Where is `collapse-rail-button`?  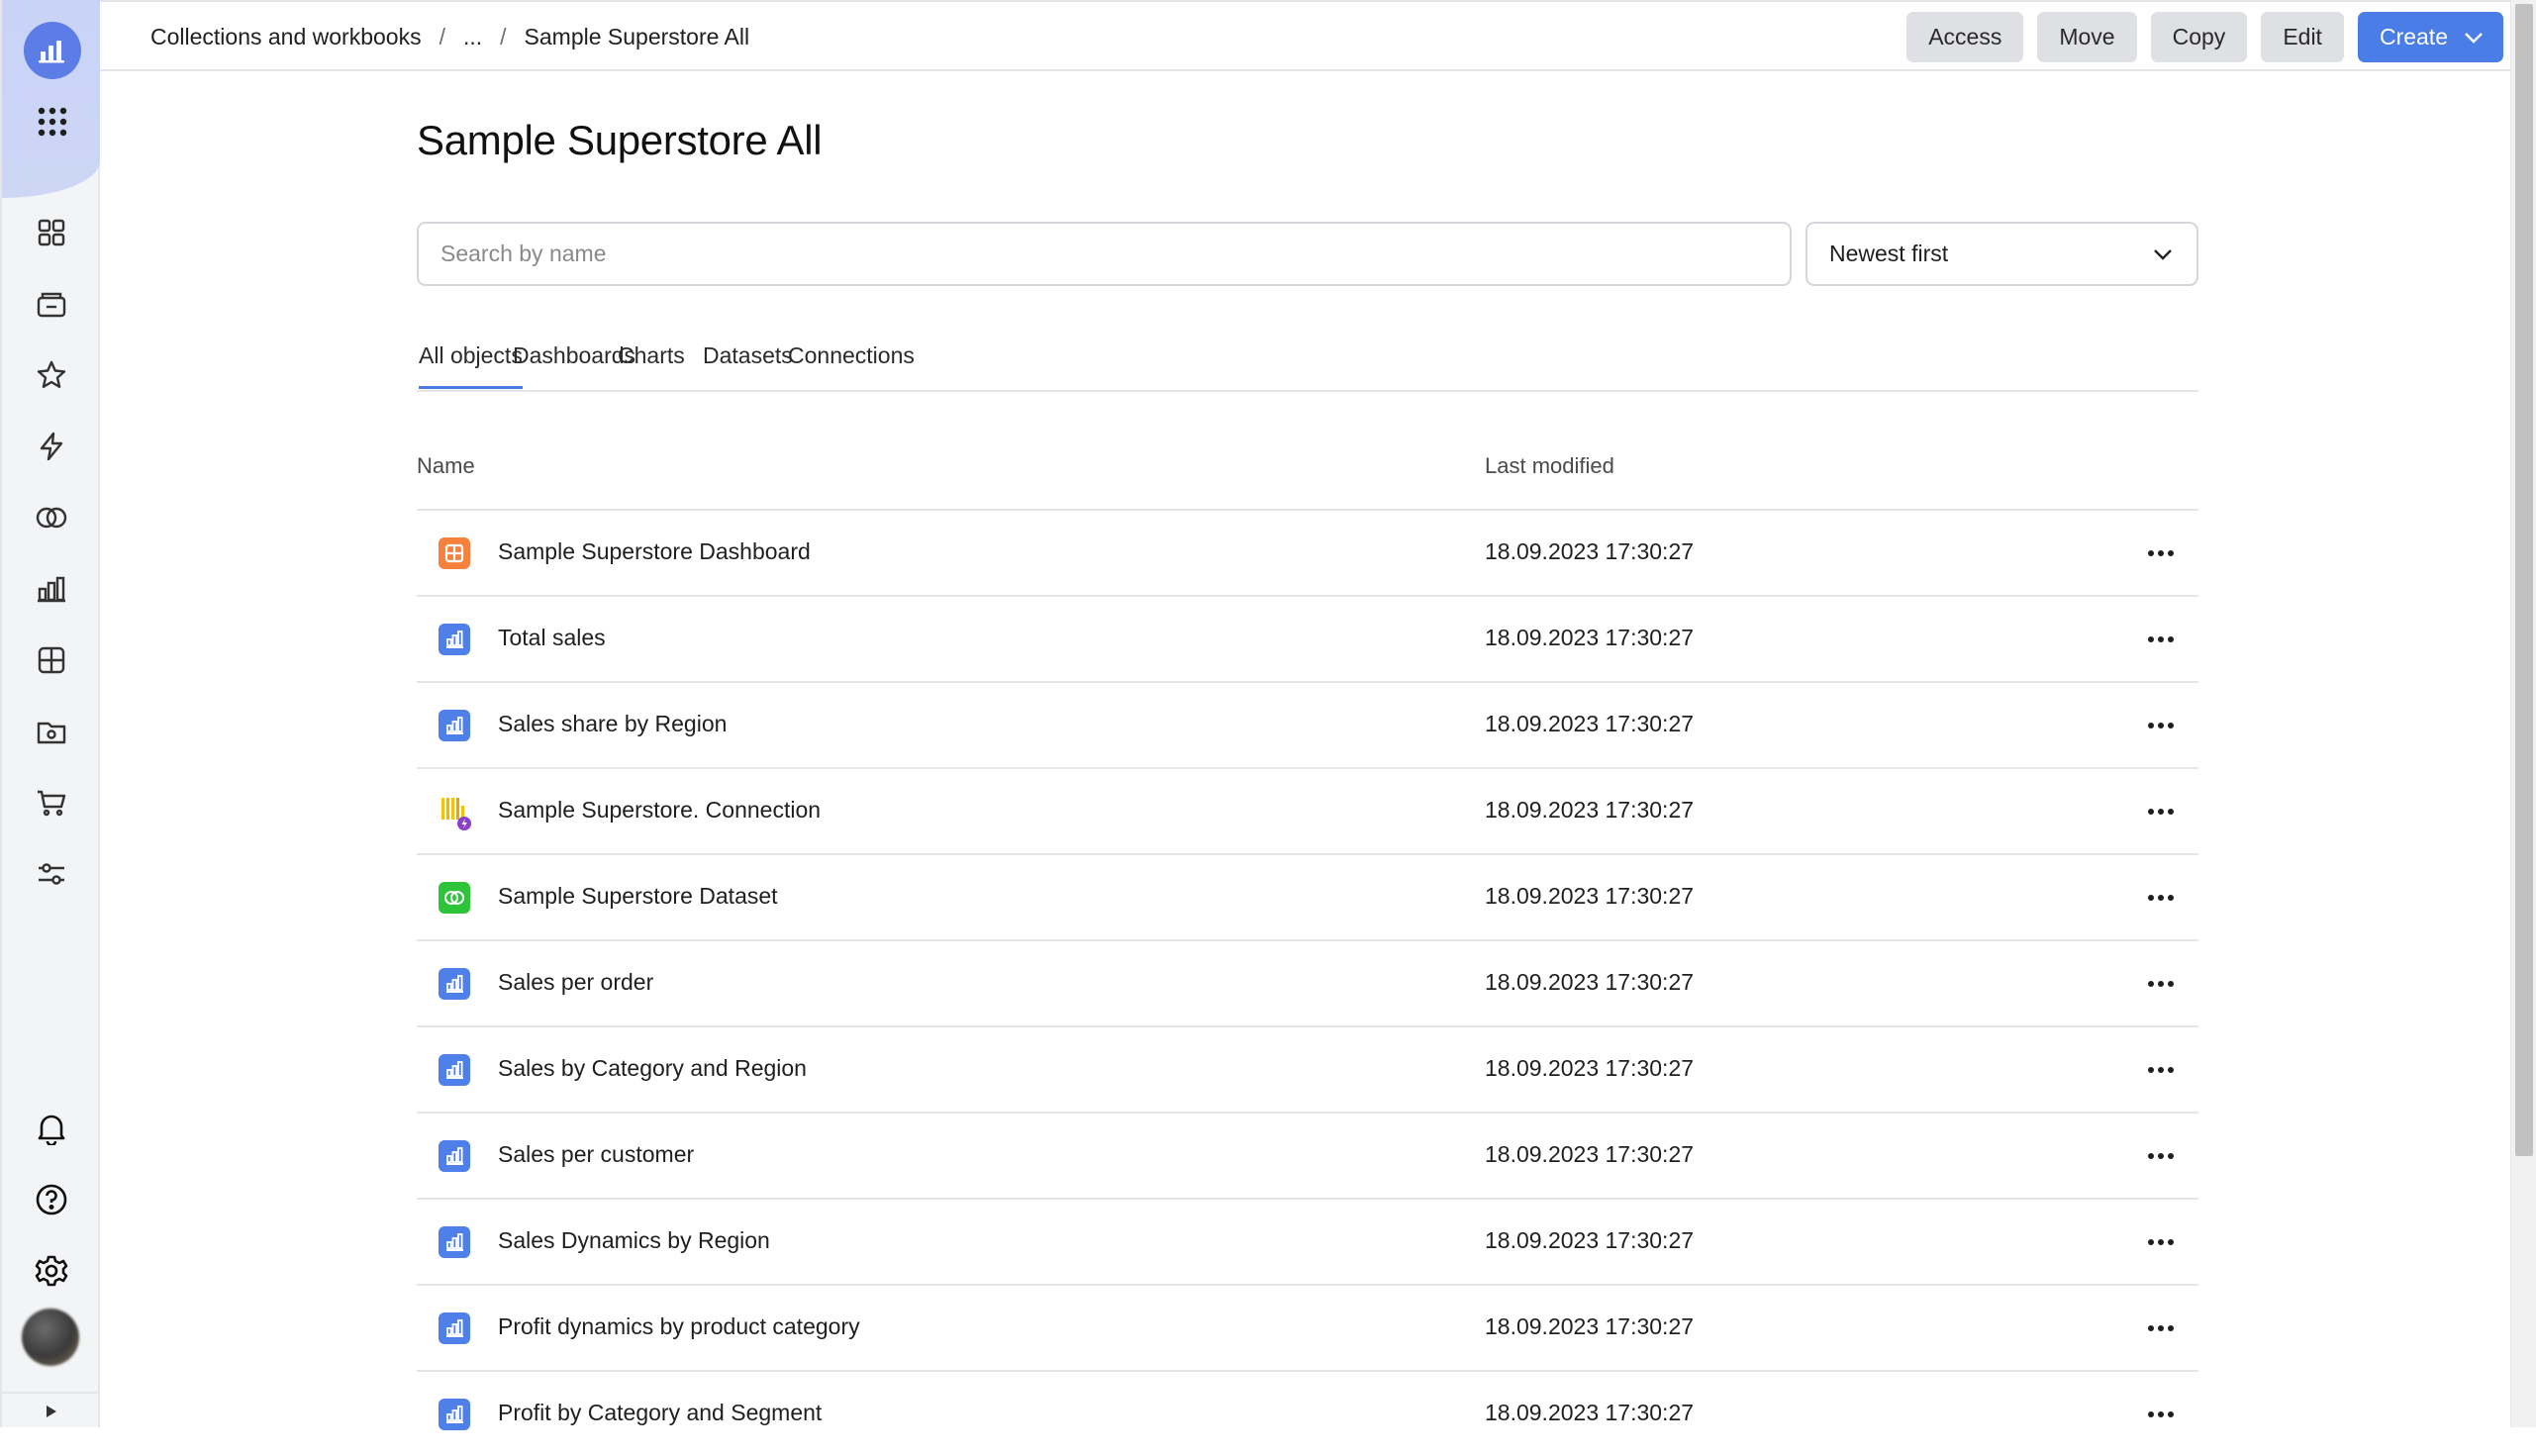
collapse-rail-button is located at coordinates (51, 1410).